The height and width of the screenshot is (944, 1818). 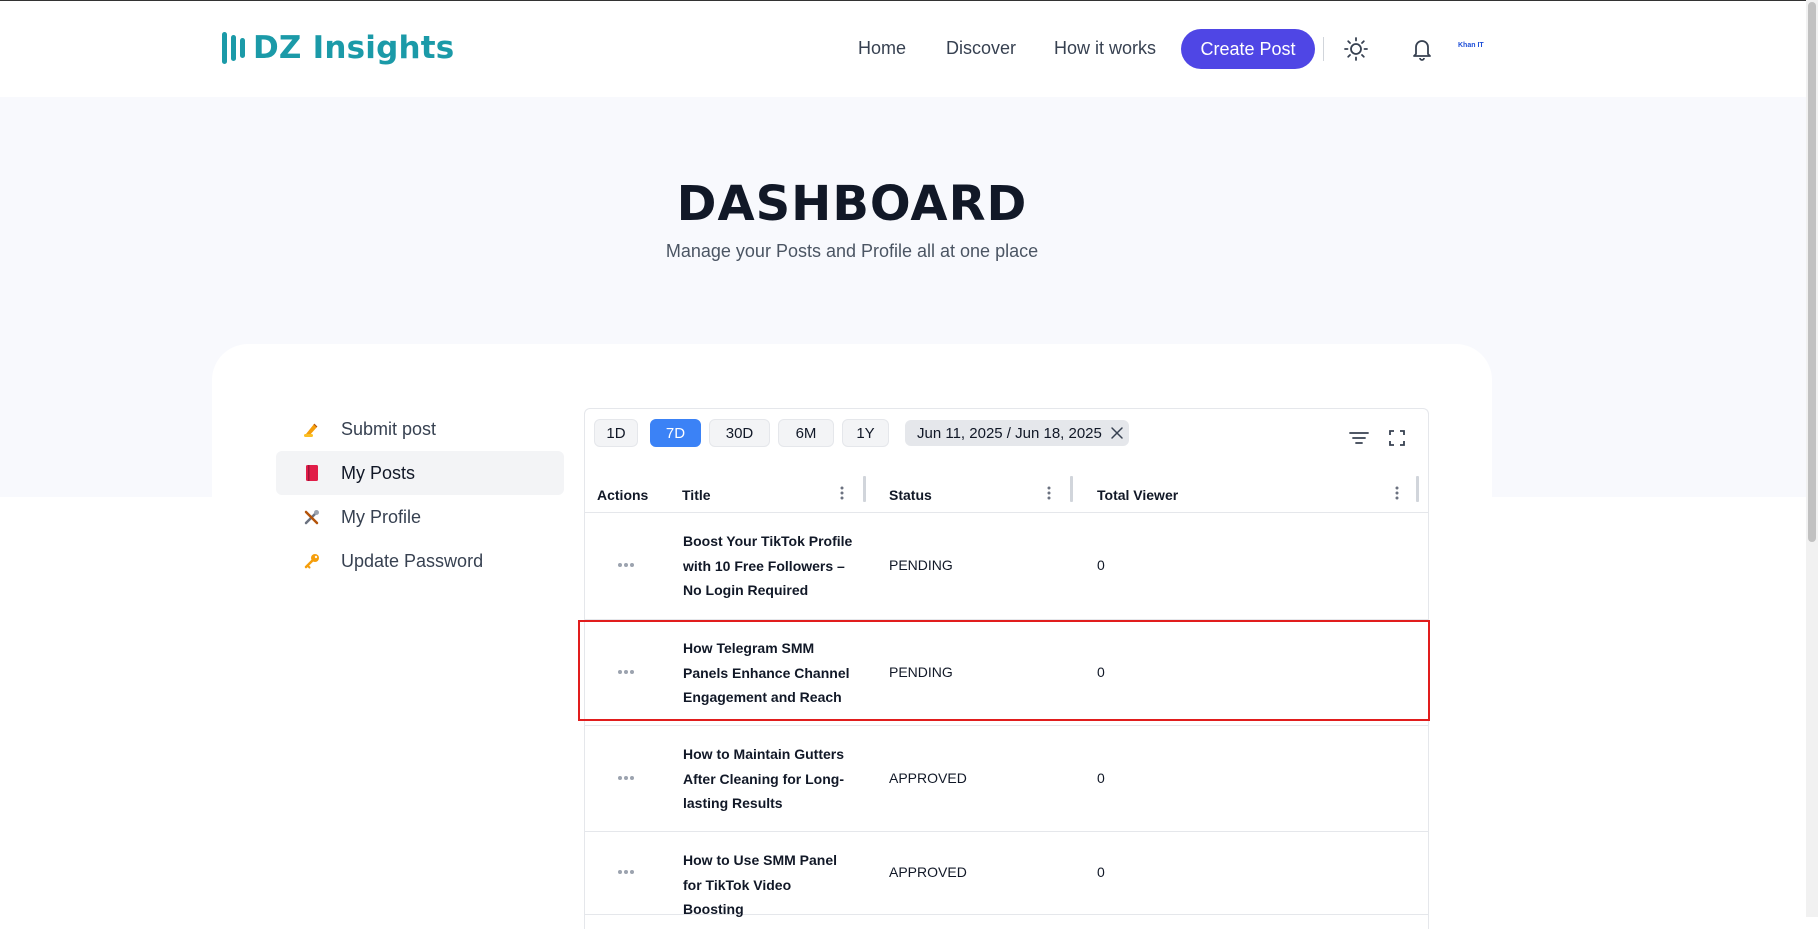 I want to click on sidebar-item-label: Submit post, so click(x=389, y=428).